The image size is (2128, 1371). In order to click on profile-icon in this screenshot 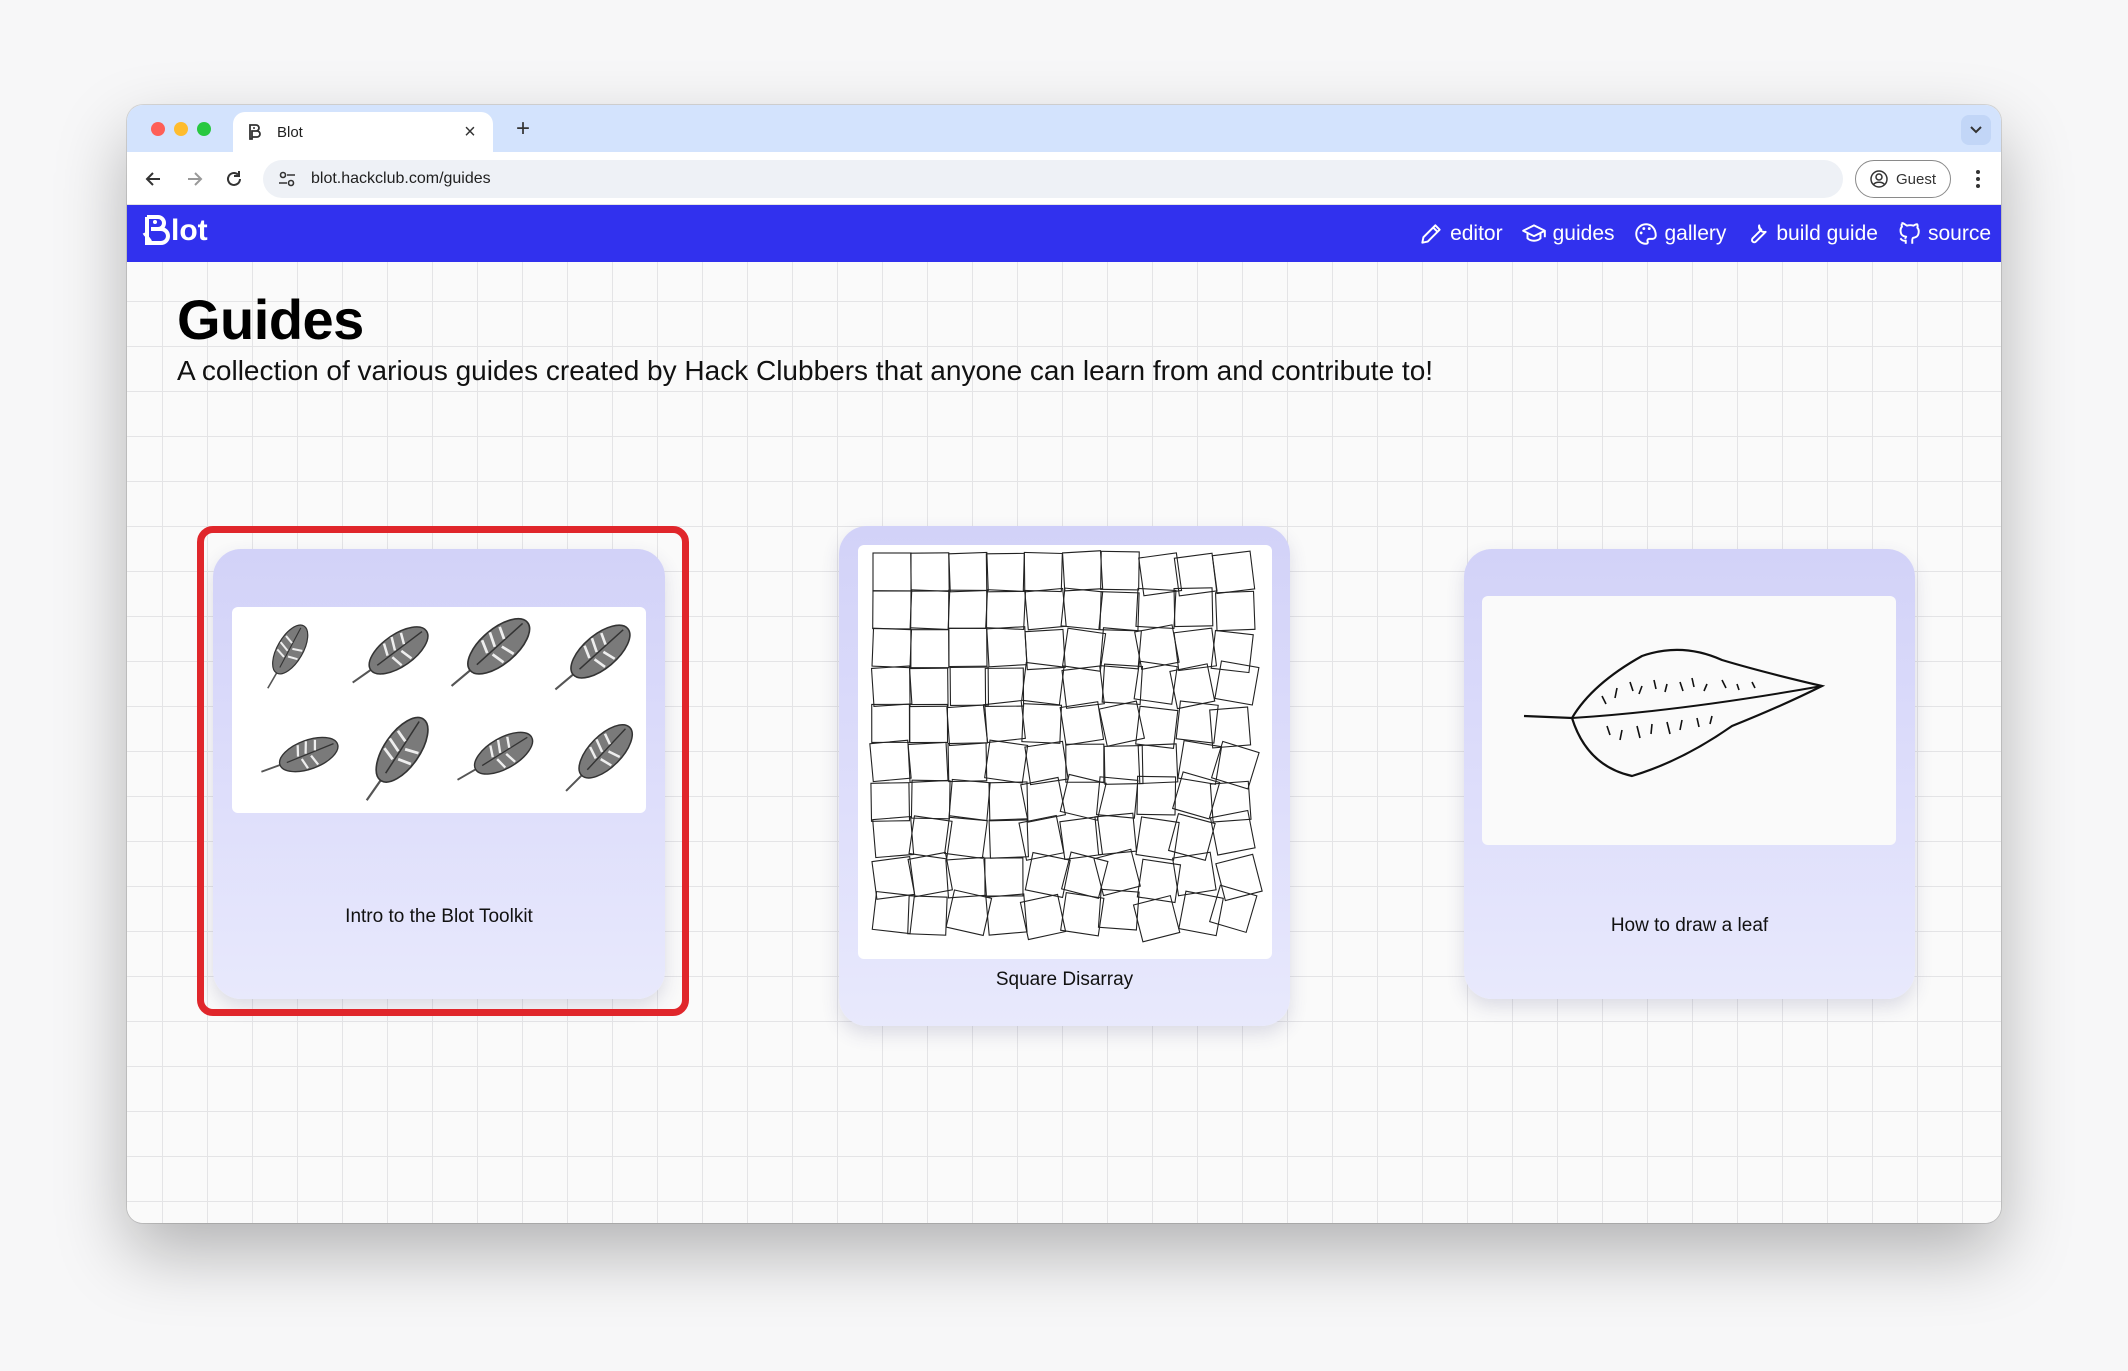, I will do `click(1879, 179)`.